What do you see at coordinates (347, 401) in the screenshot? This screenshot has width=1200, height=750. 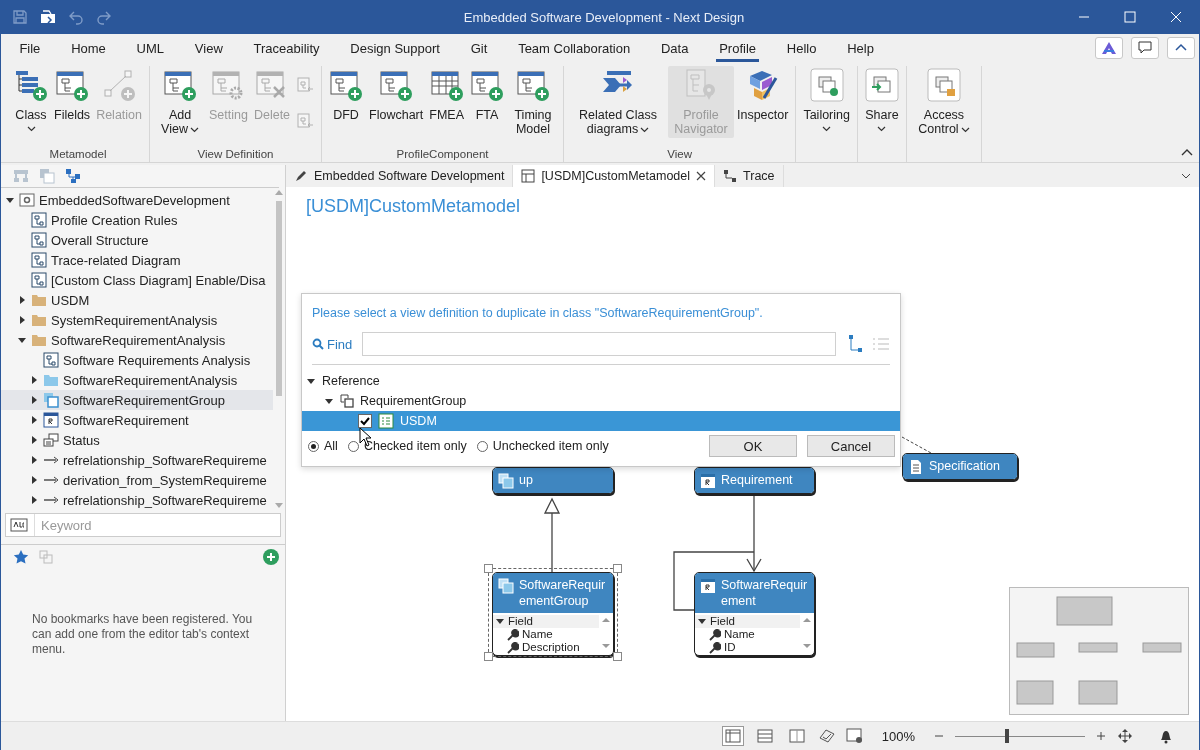 I see `group-icon` at bounding box center [347, 401].